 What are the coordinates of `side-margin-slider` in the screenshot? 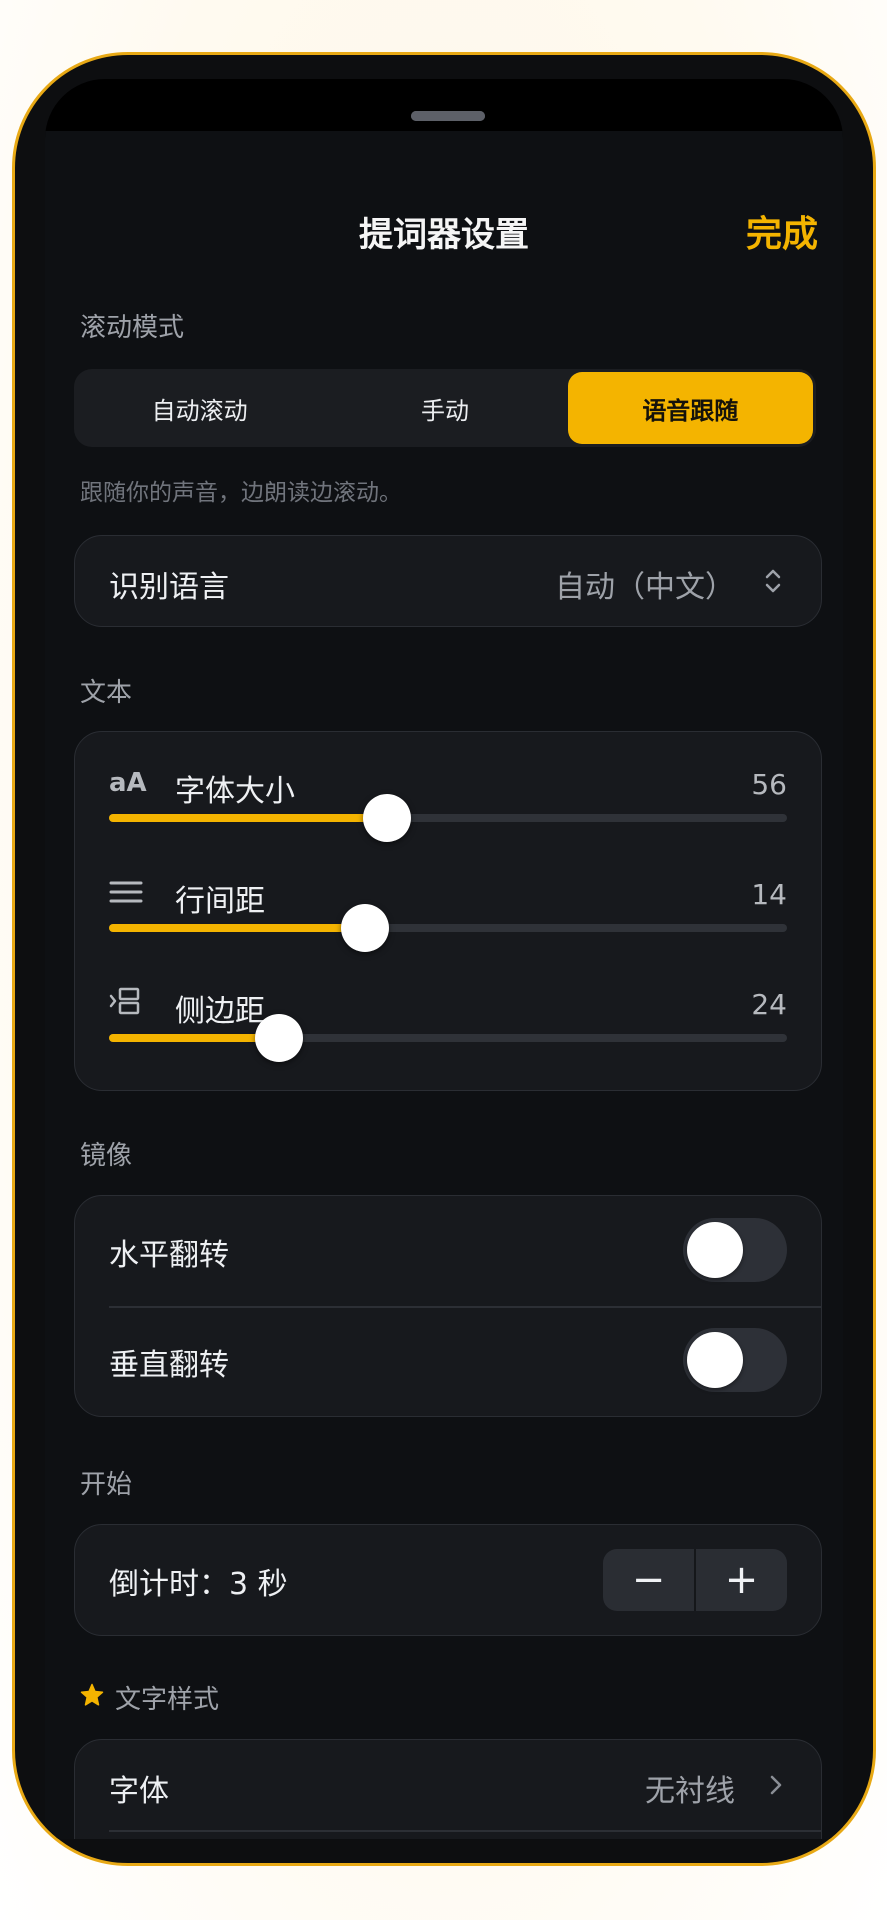 It's located at (448, 1038).